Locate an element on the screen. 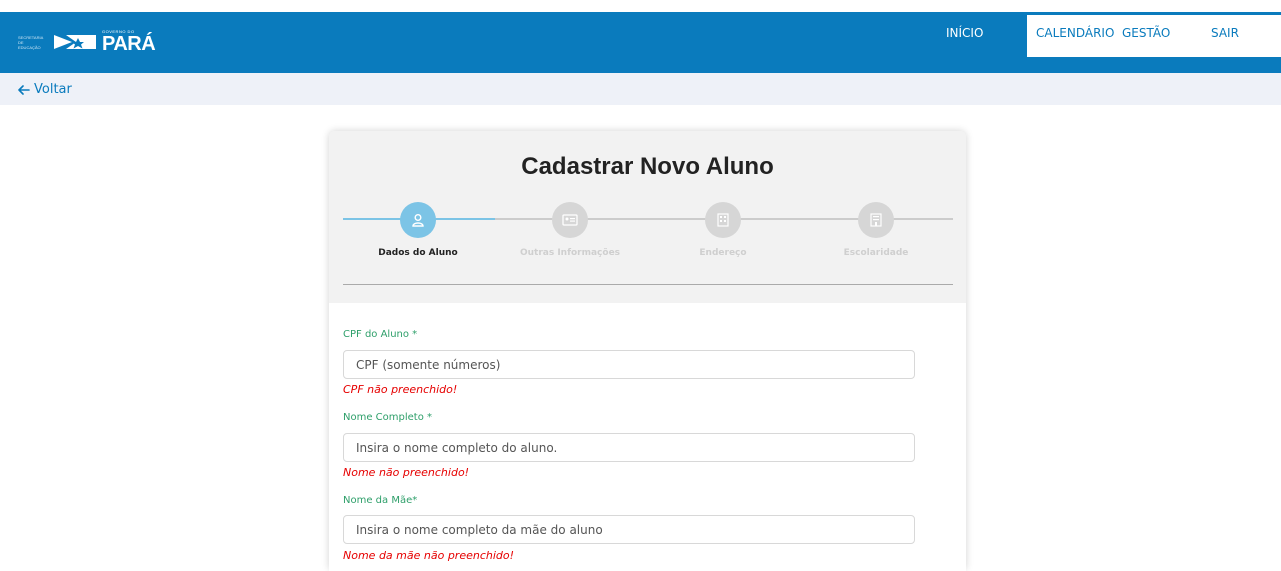 The image size is (1281, 571). step-label-dados: Dados do Aluno is located at coordinates (418, 253).